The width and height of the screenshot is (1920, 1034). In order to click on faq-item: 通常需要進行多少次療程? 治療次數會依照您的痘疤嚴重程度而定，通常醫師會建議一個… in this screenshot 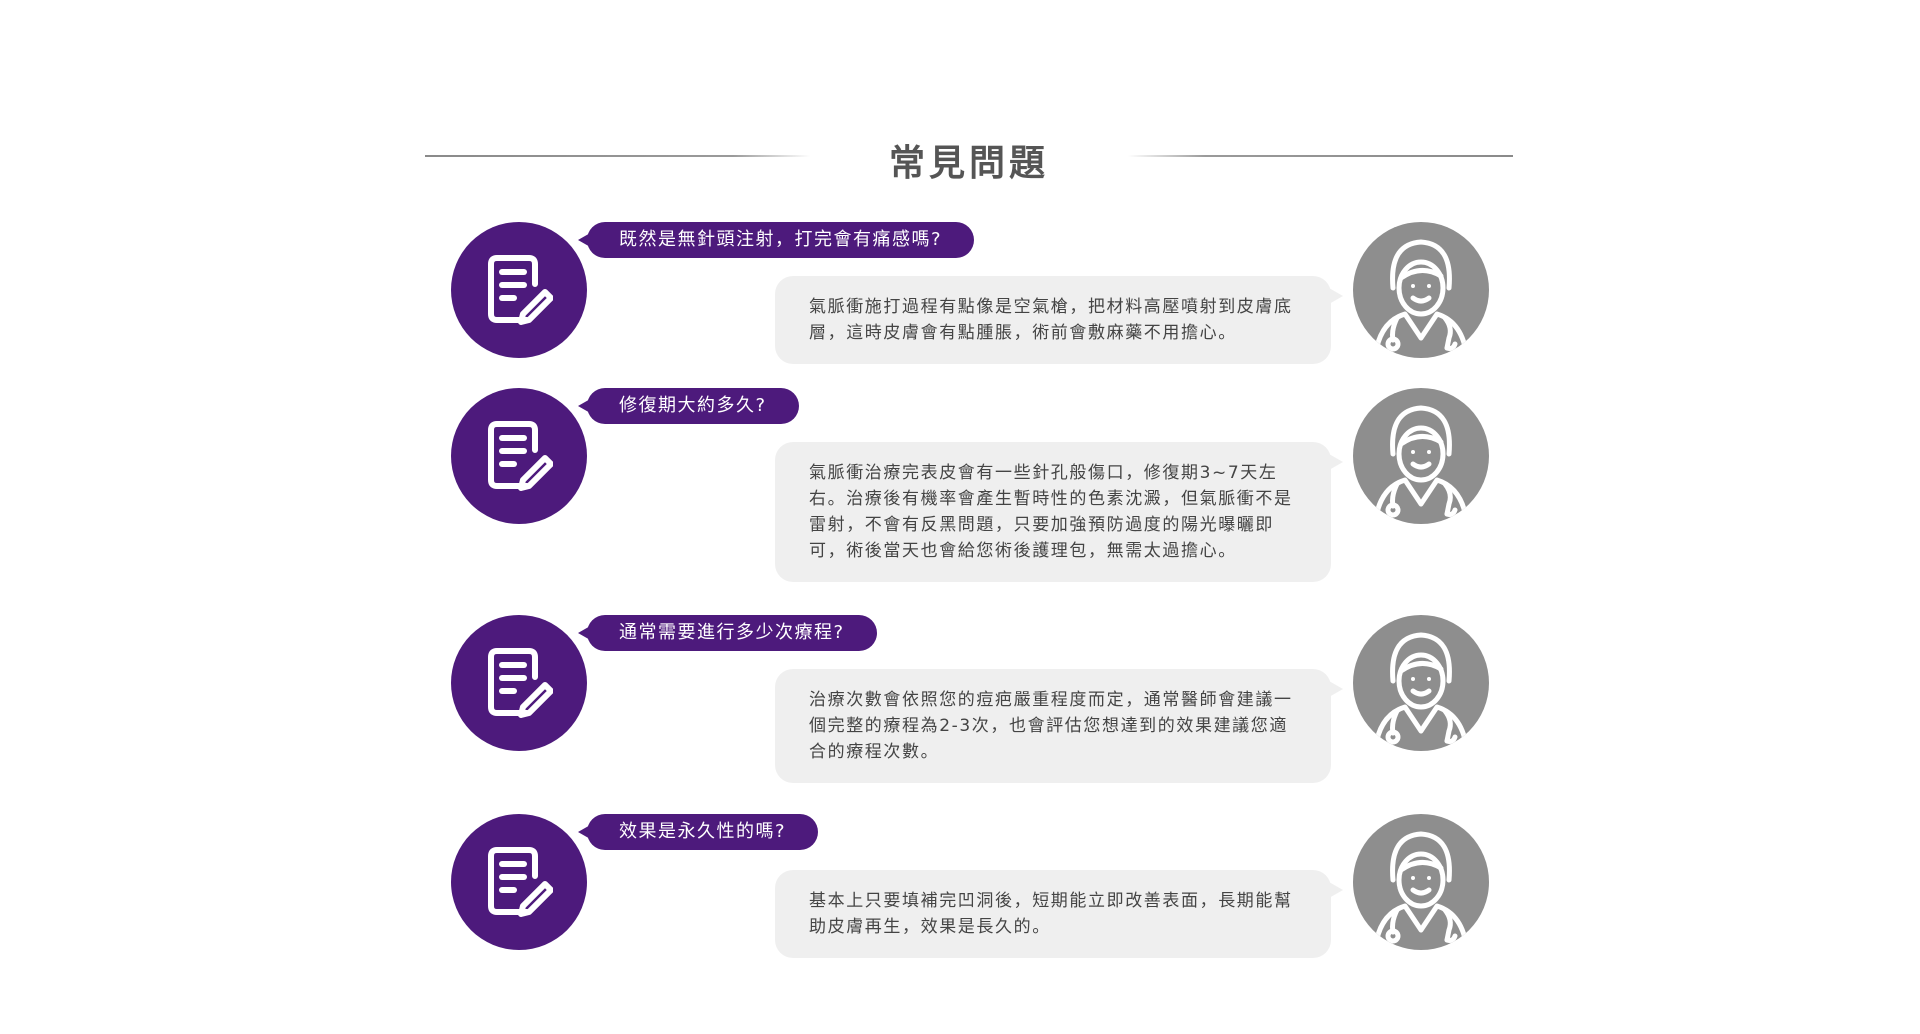, I will do `click(970, 700)`.